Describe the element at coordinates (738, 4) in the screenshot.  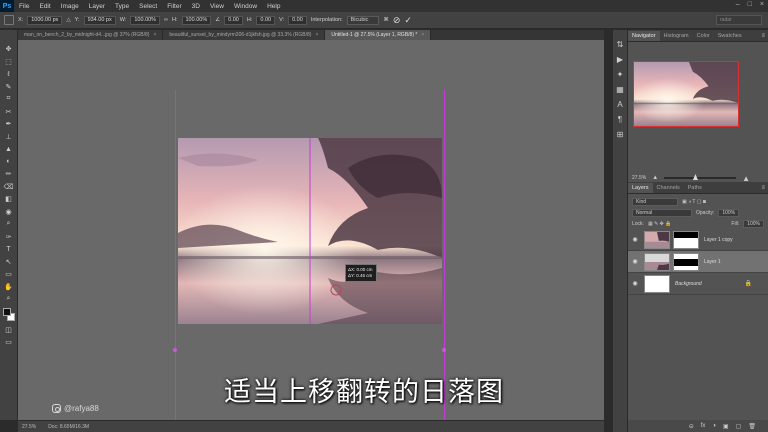
I see `minimize-button: –` at that location.